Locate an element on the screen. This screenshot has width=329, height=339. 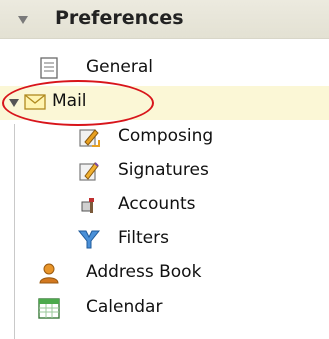
calendar-icon is located at coordinates (49, 308).